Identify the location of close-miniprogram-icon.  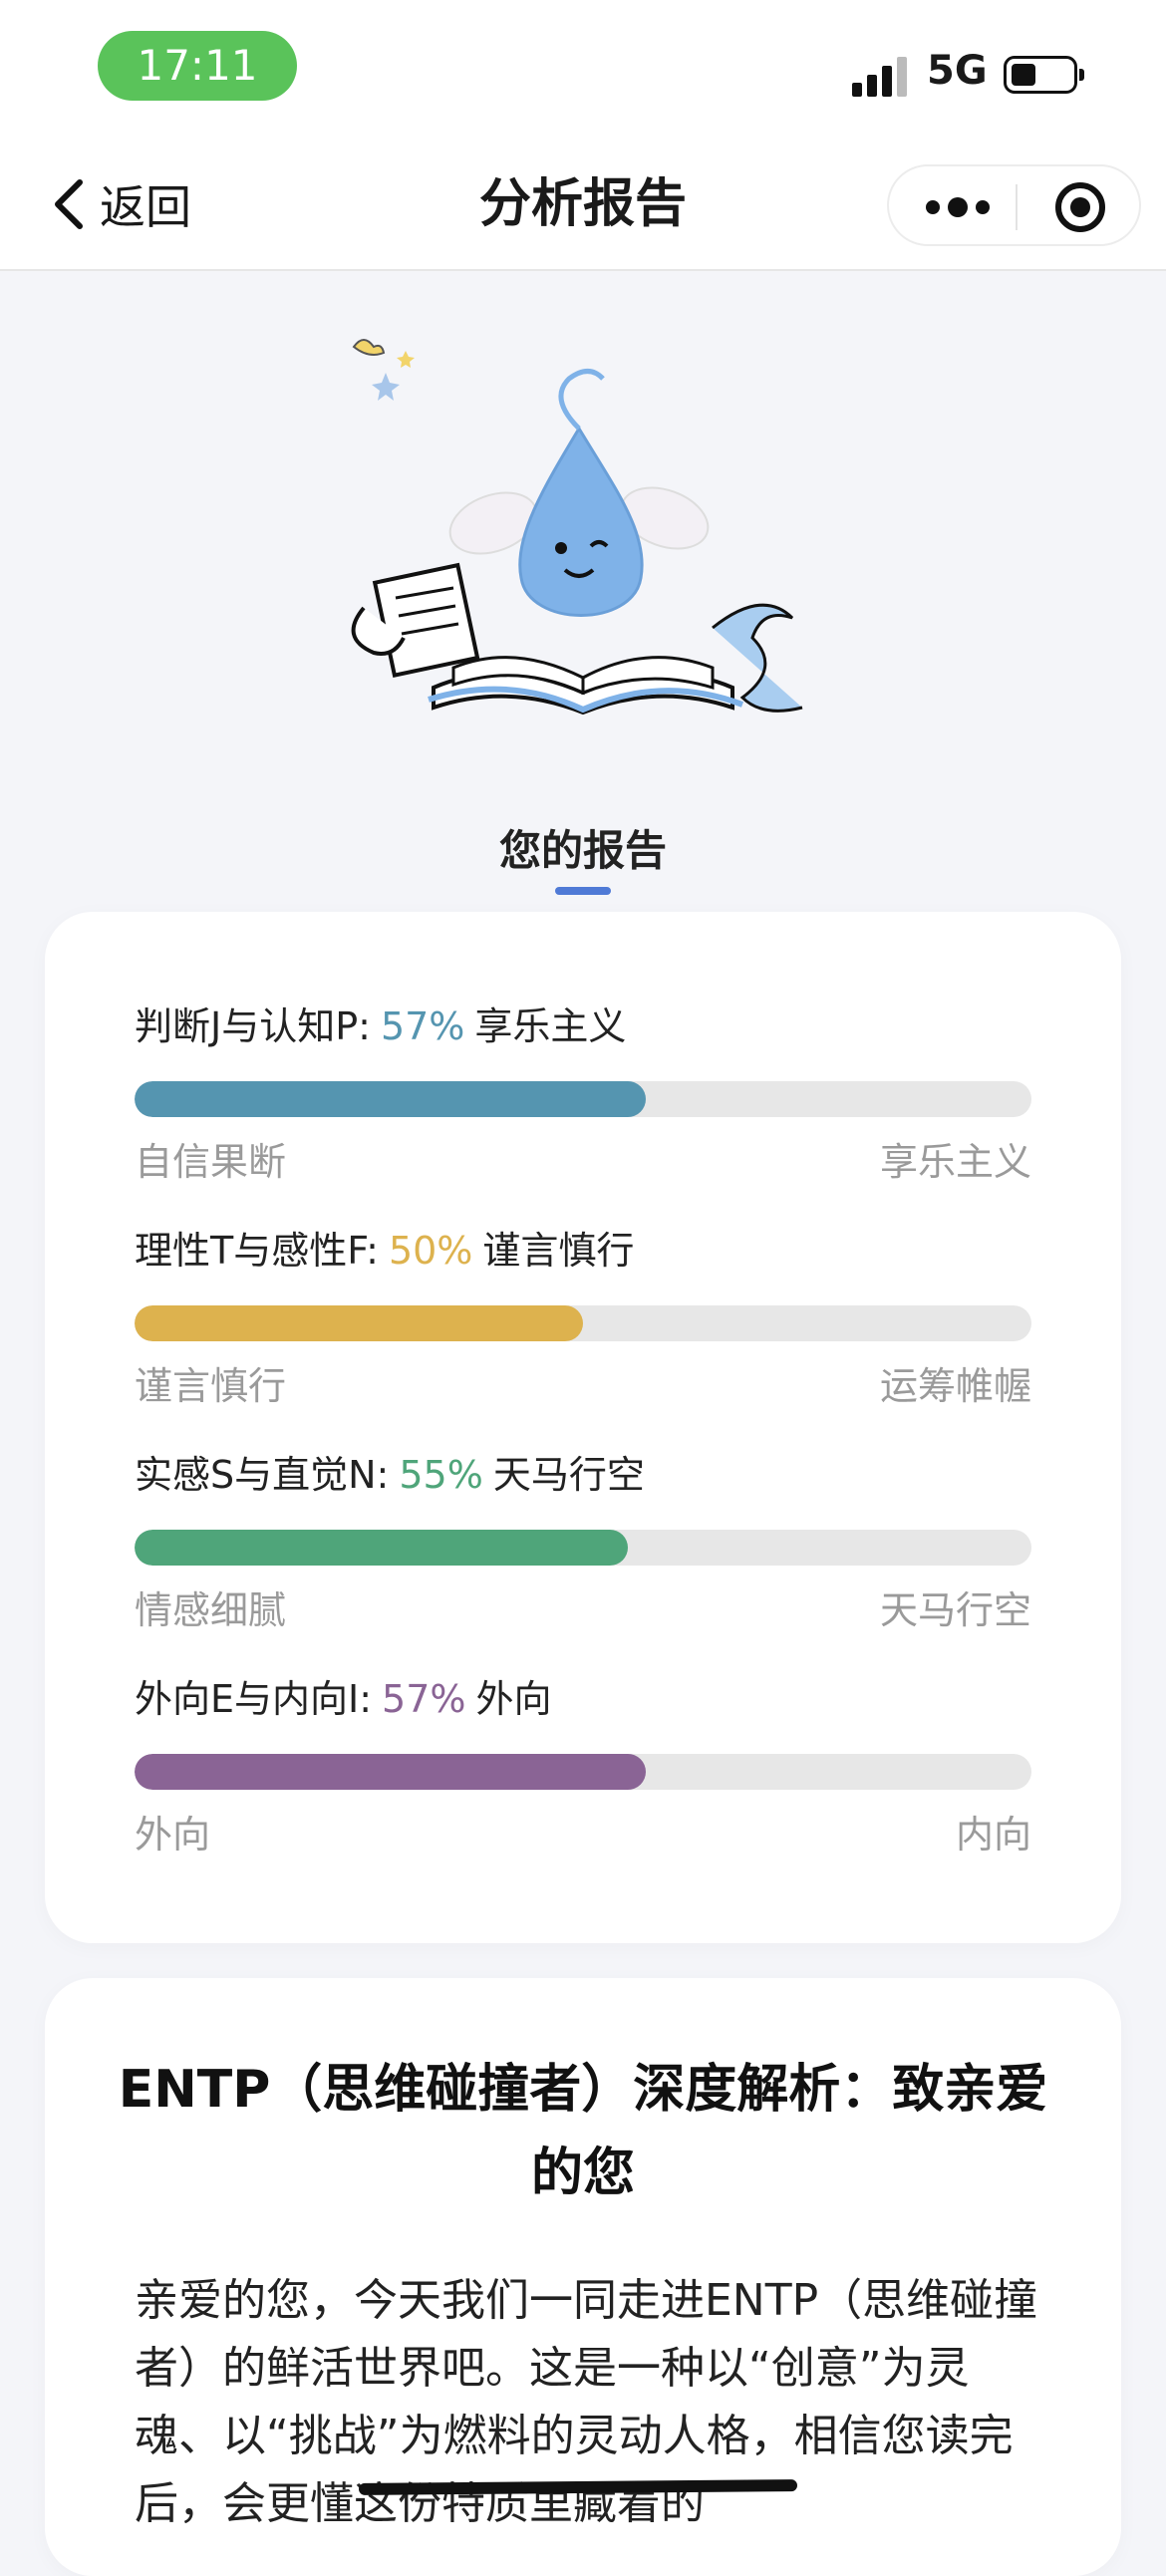
(1080, 207).